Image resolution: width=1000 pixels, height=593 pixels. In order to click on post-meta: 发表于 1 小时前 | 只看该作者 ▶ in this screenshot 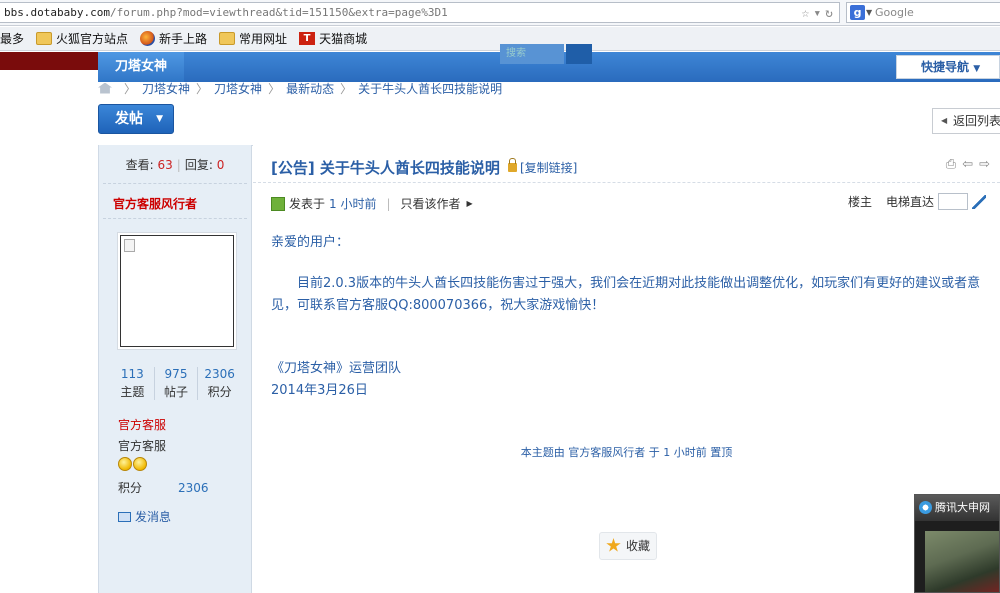, I will do `click(372, 203)`.